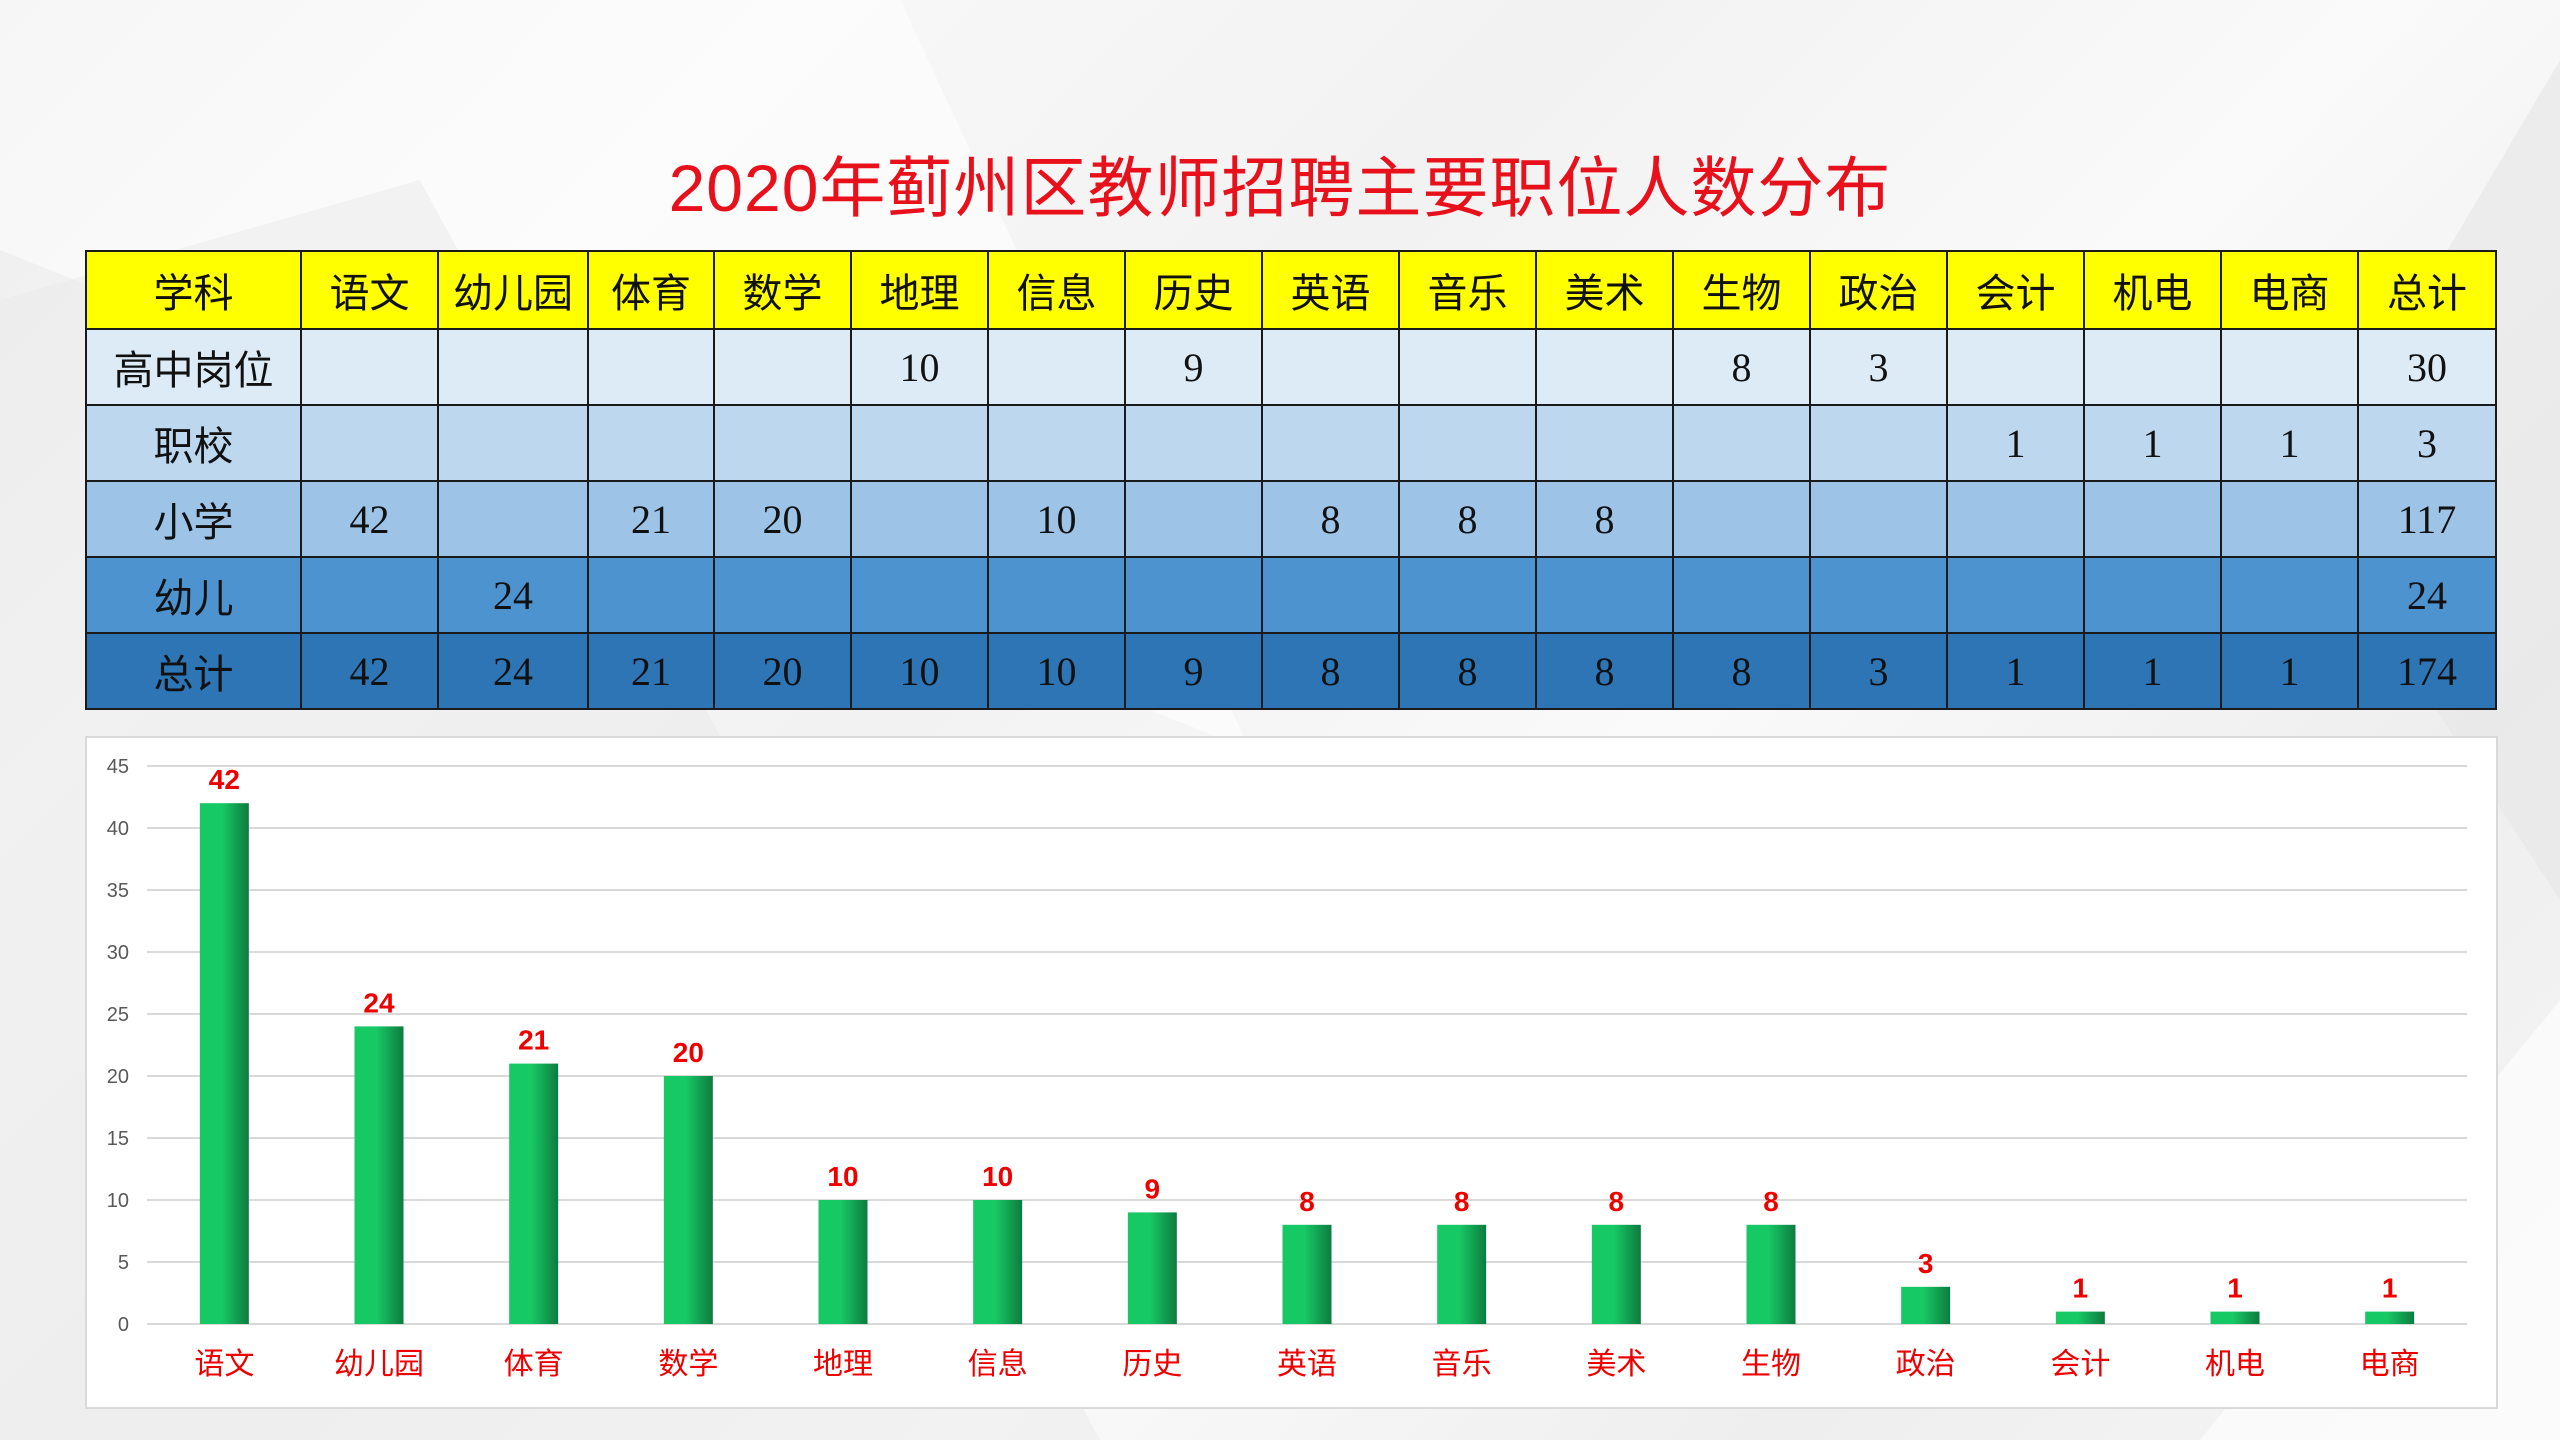 This screenshot has height=1440, width=2560. What do you see at coordinates (1193, 290) in the screenshot?
I see `header-cell: 历史` at bounding box center [1193, 290].